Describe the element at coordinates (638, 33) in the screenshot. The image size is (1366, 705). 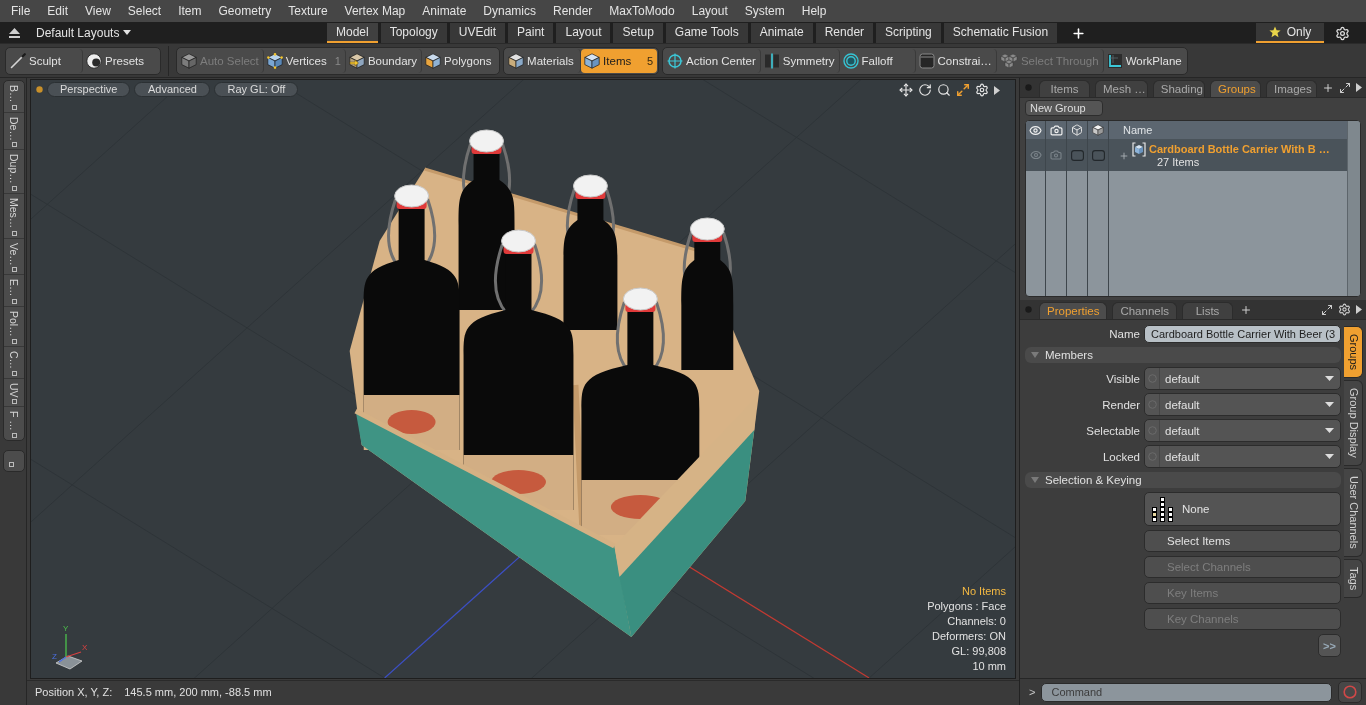
I see `layout-tab: Setup` at that location.